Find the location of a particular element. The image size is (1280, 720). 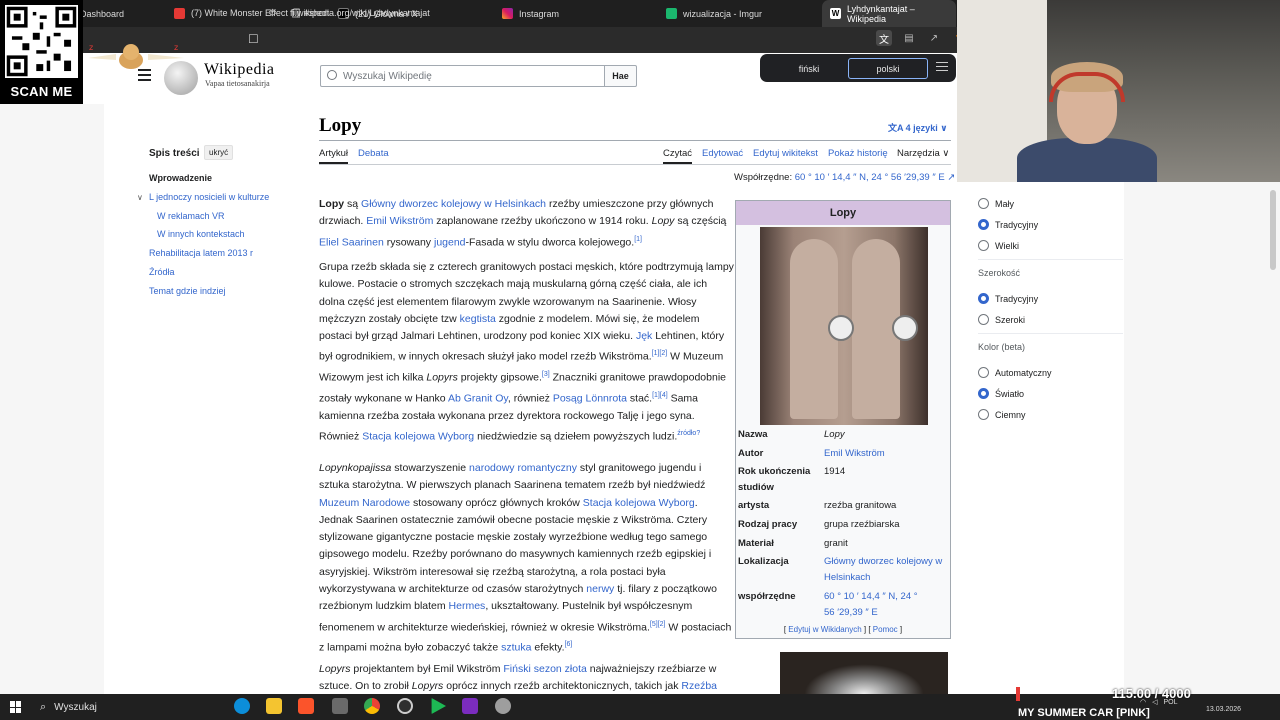

citation: [6] is located at coordinates (569, 644).